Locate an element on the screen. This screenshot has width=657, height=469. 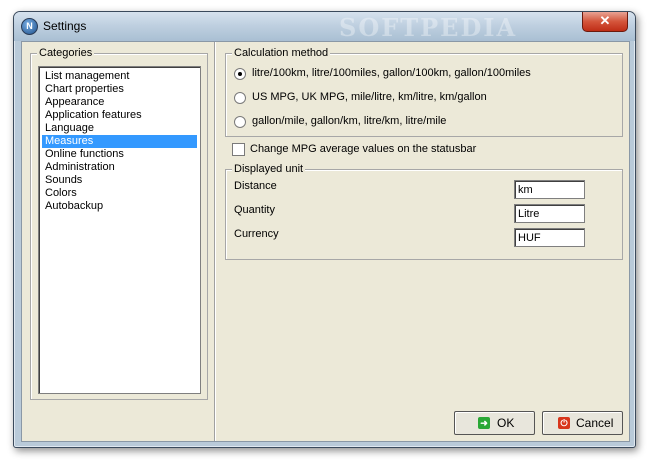
ok-button: ➜ OK is located at coordinates (494, 423).